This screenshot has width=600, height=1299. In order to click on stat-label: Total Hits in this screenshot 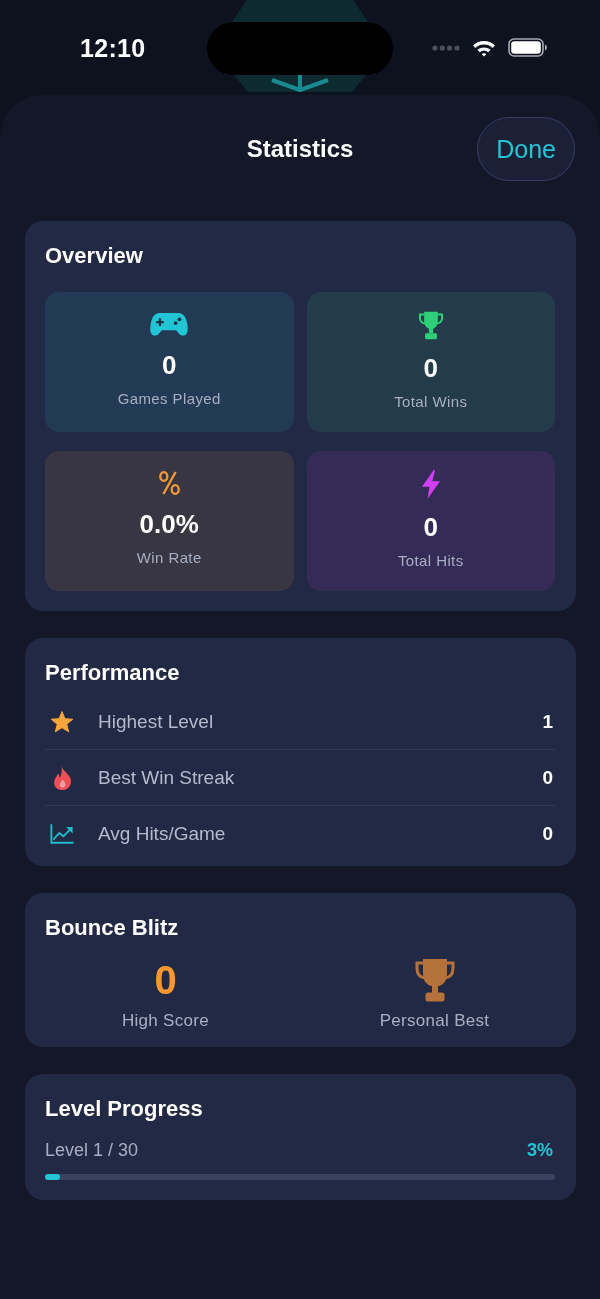, I will do `click(430, 560)`.